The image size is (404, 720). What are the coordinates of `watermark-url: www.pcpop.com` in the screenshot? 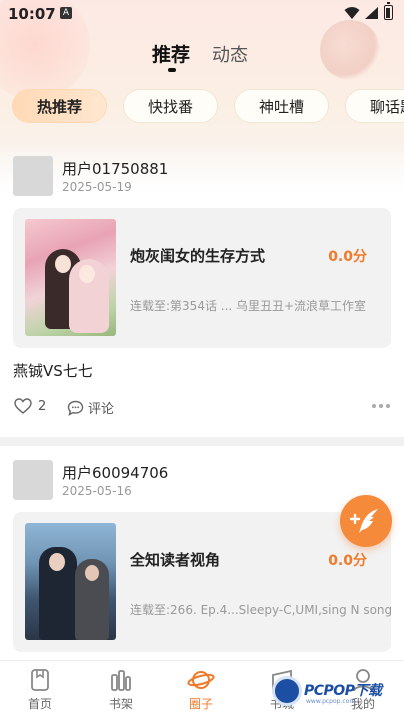 It's located at (331, 701).